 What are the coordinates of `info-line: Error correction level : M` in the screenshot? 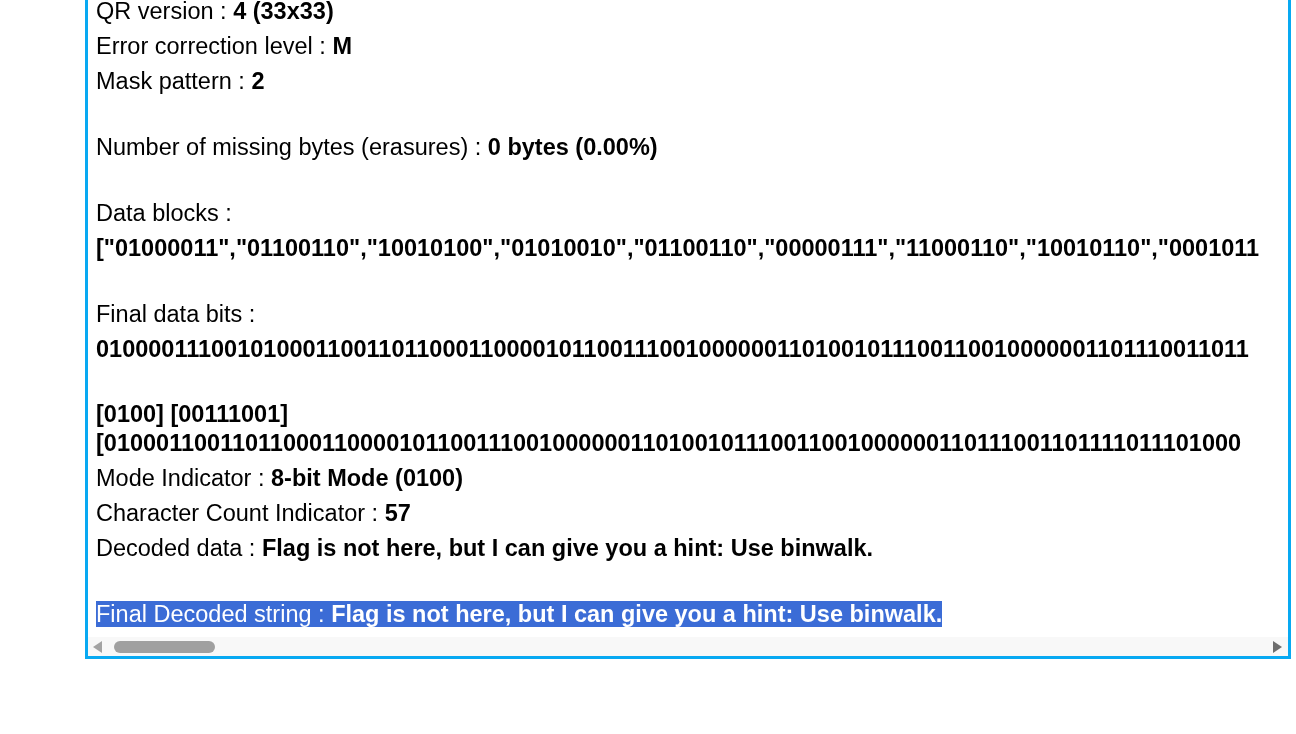 It's located at (224, 46).